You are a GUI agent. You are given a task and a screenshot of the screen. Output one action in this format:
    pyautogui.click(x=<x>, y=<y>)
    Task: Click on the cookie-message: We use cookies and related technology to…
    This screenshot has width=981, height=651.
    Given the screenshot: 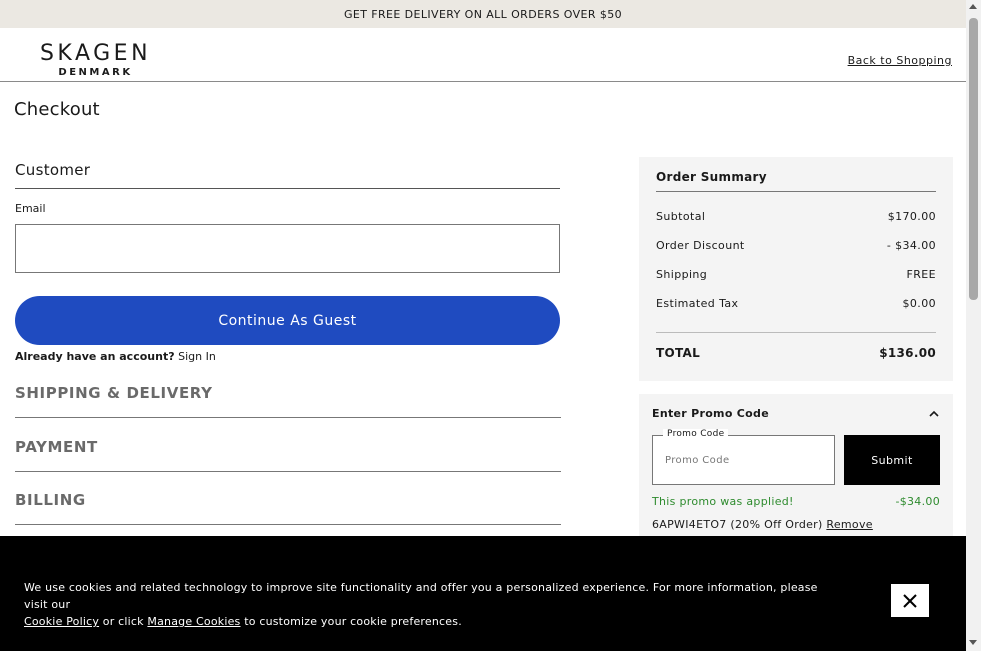 What is the action you would take?
    pyautogui.click(x=434, y=604)
    